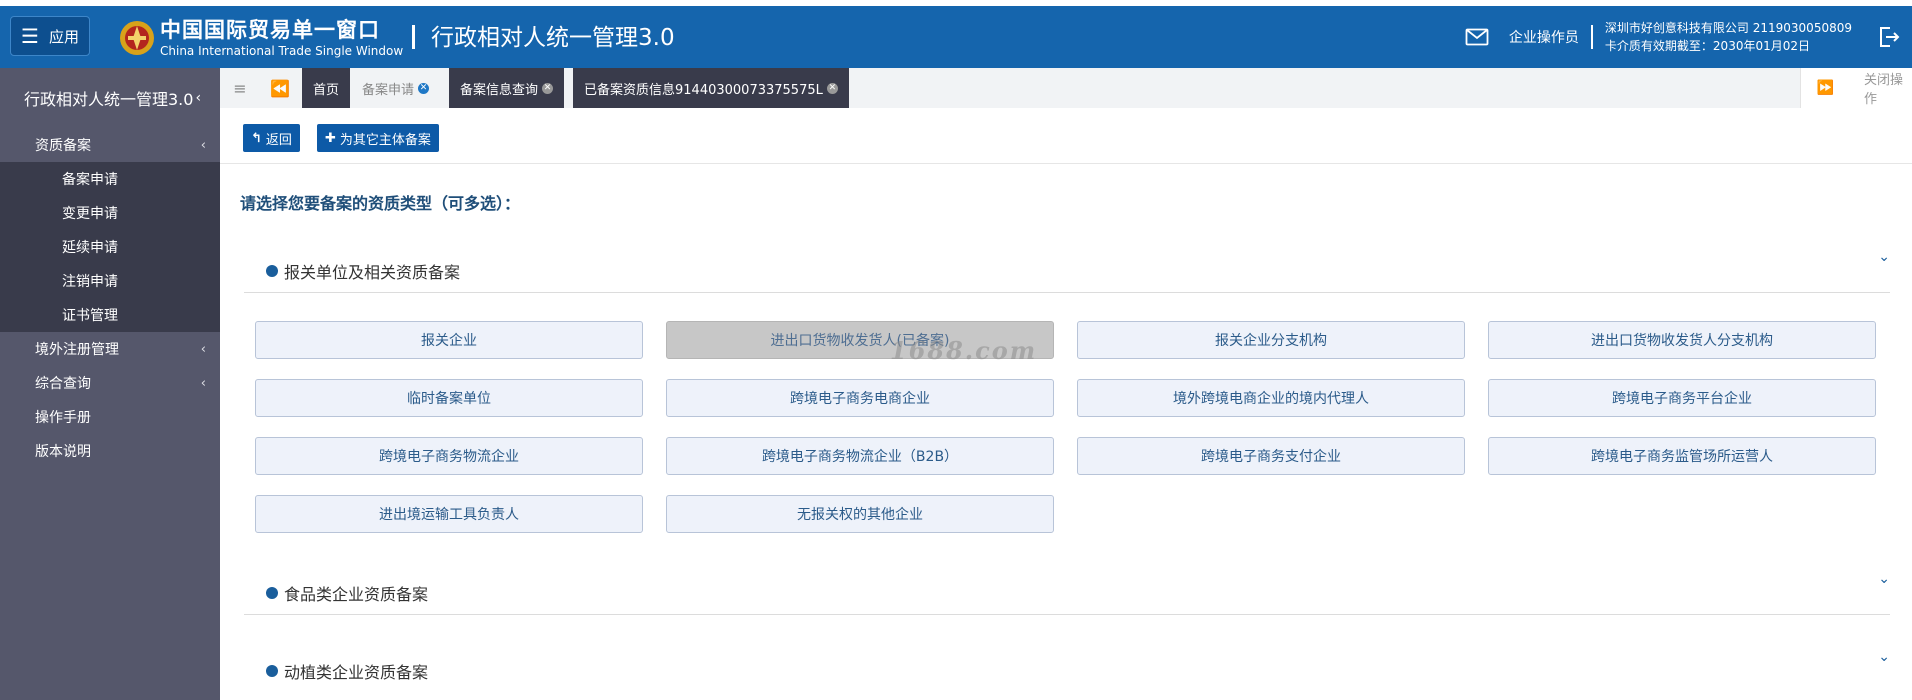 This screenshot has width=1912, height=700. I want to click on section-header: 食品类企业资质备案 ⌄, so click(1067, 593).